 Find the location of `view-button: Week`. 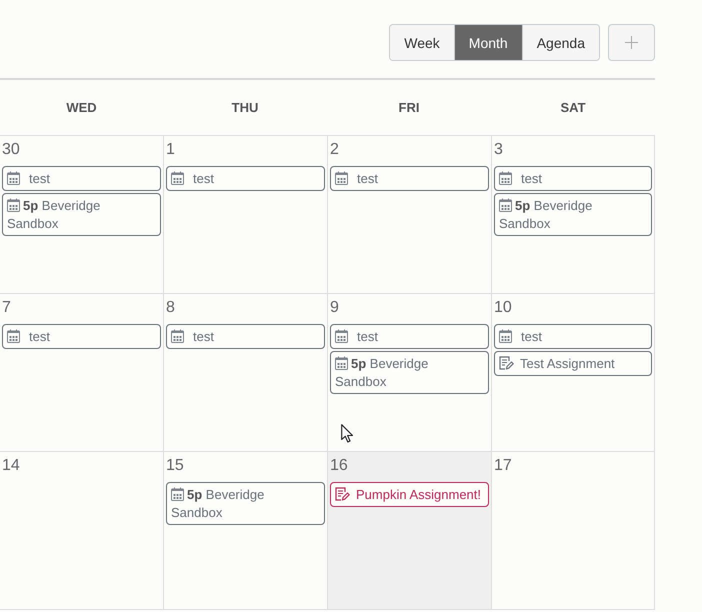

view-button: Week is located at coordinates (422, 42).